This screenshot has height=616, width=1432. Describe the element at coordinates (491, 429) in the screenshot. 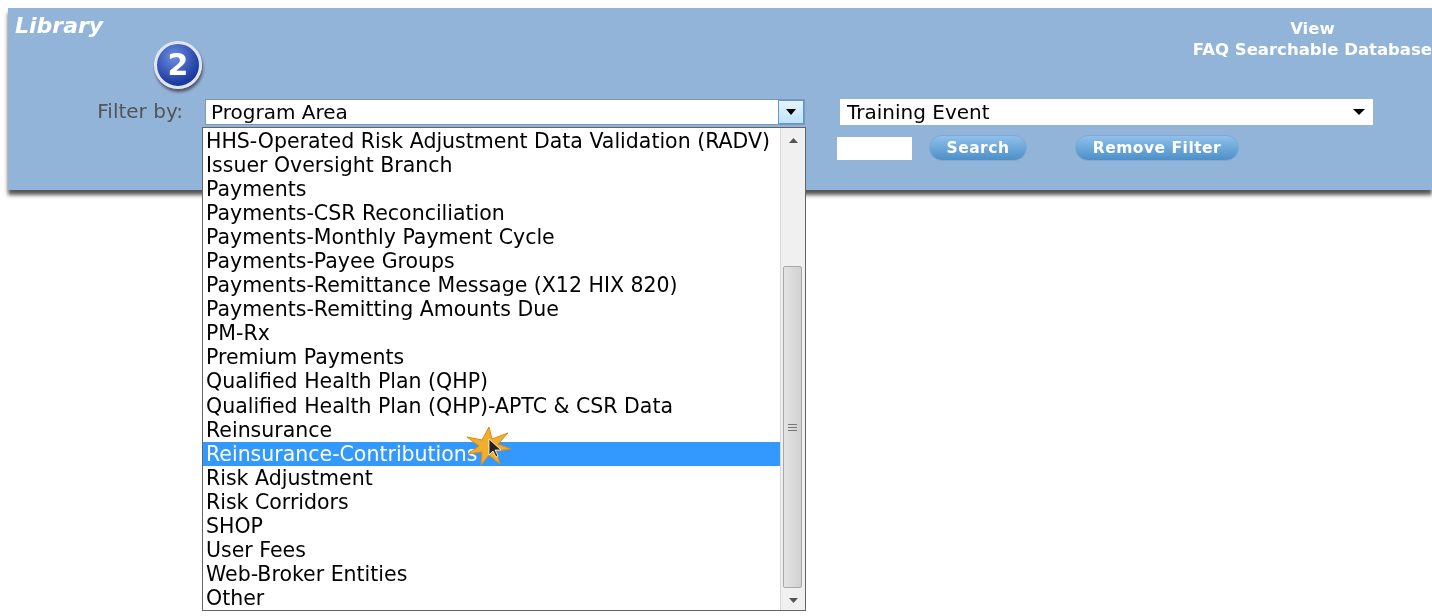

I see `dropdown-option: Reinsurance` at that location.